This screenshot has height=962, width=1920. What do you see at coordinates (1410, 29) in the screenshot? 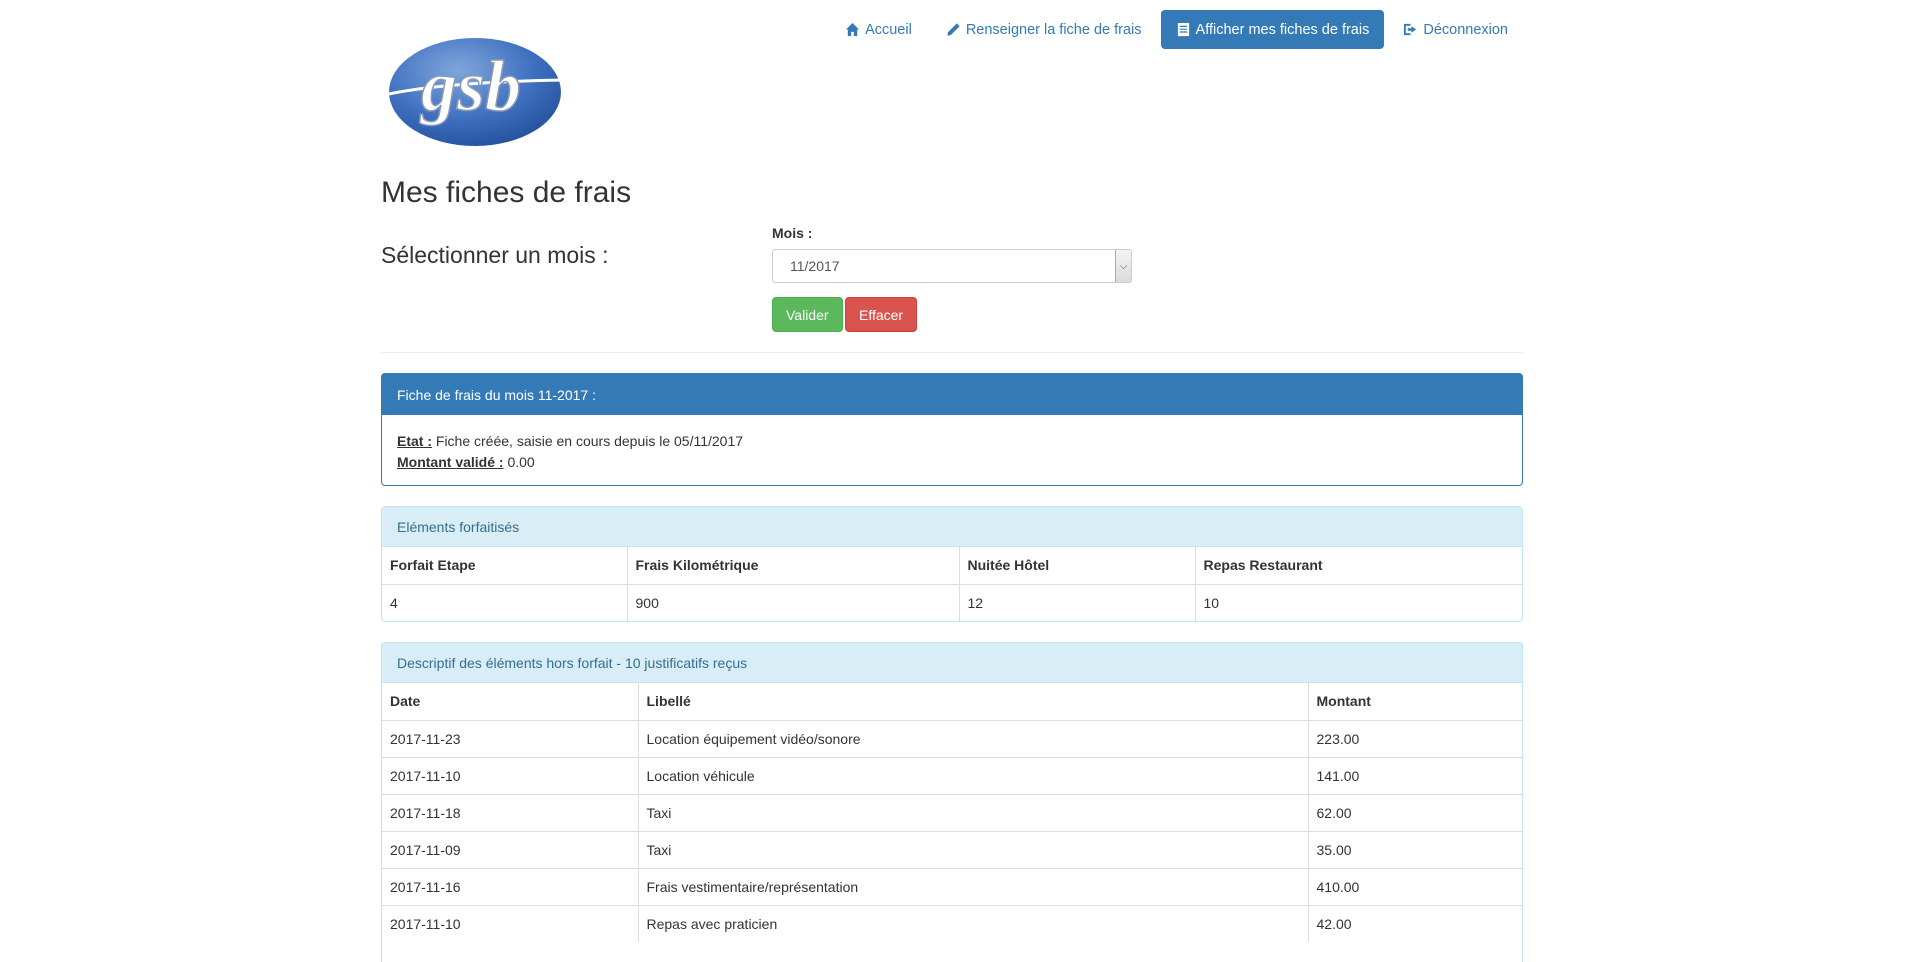
I see `logout-icon` at bounding box center [1410, 29].